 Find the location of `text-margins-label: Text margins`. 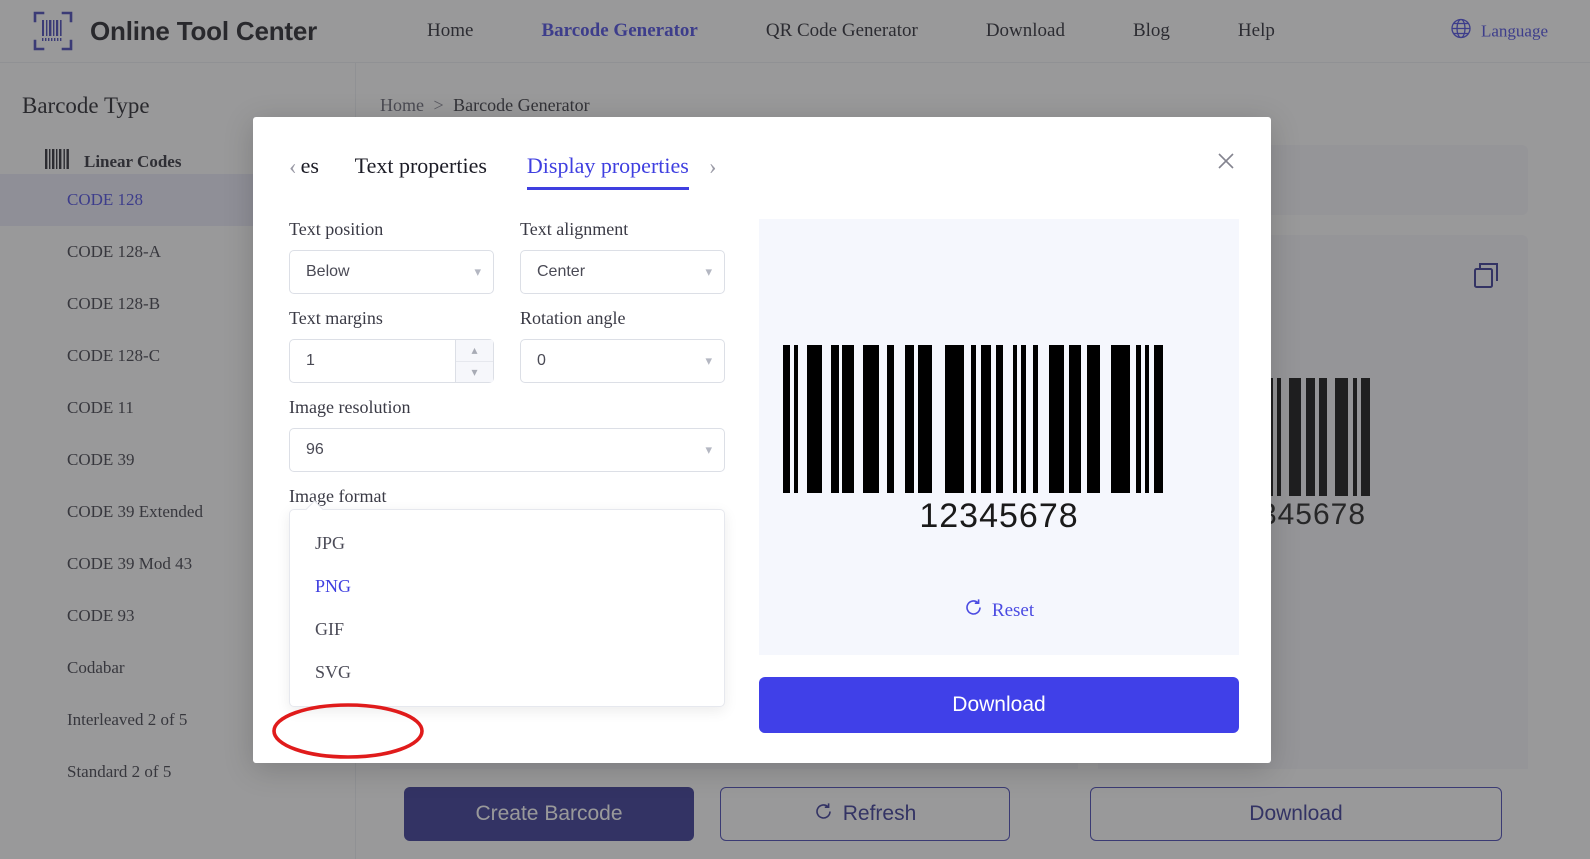

text-margins-label: Text margins is located at coordinates (336, 318).